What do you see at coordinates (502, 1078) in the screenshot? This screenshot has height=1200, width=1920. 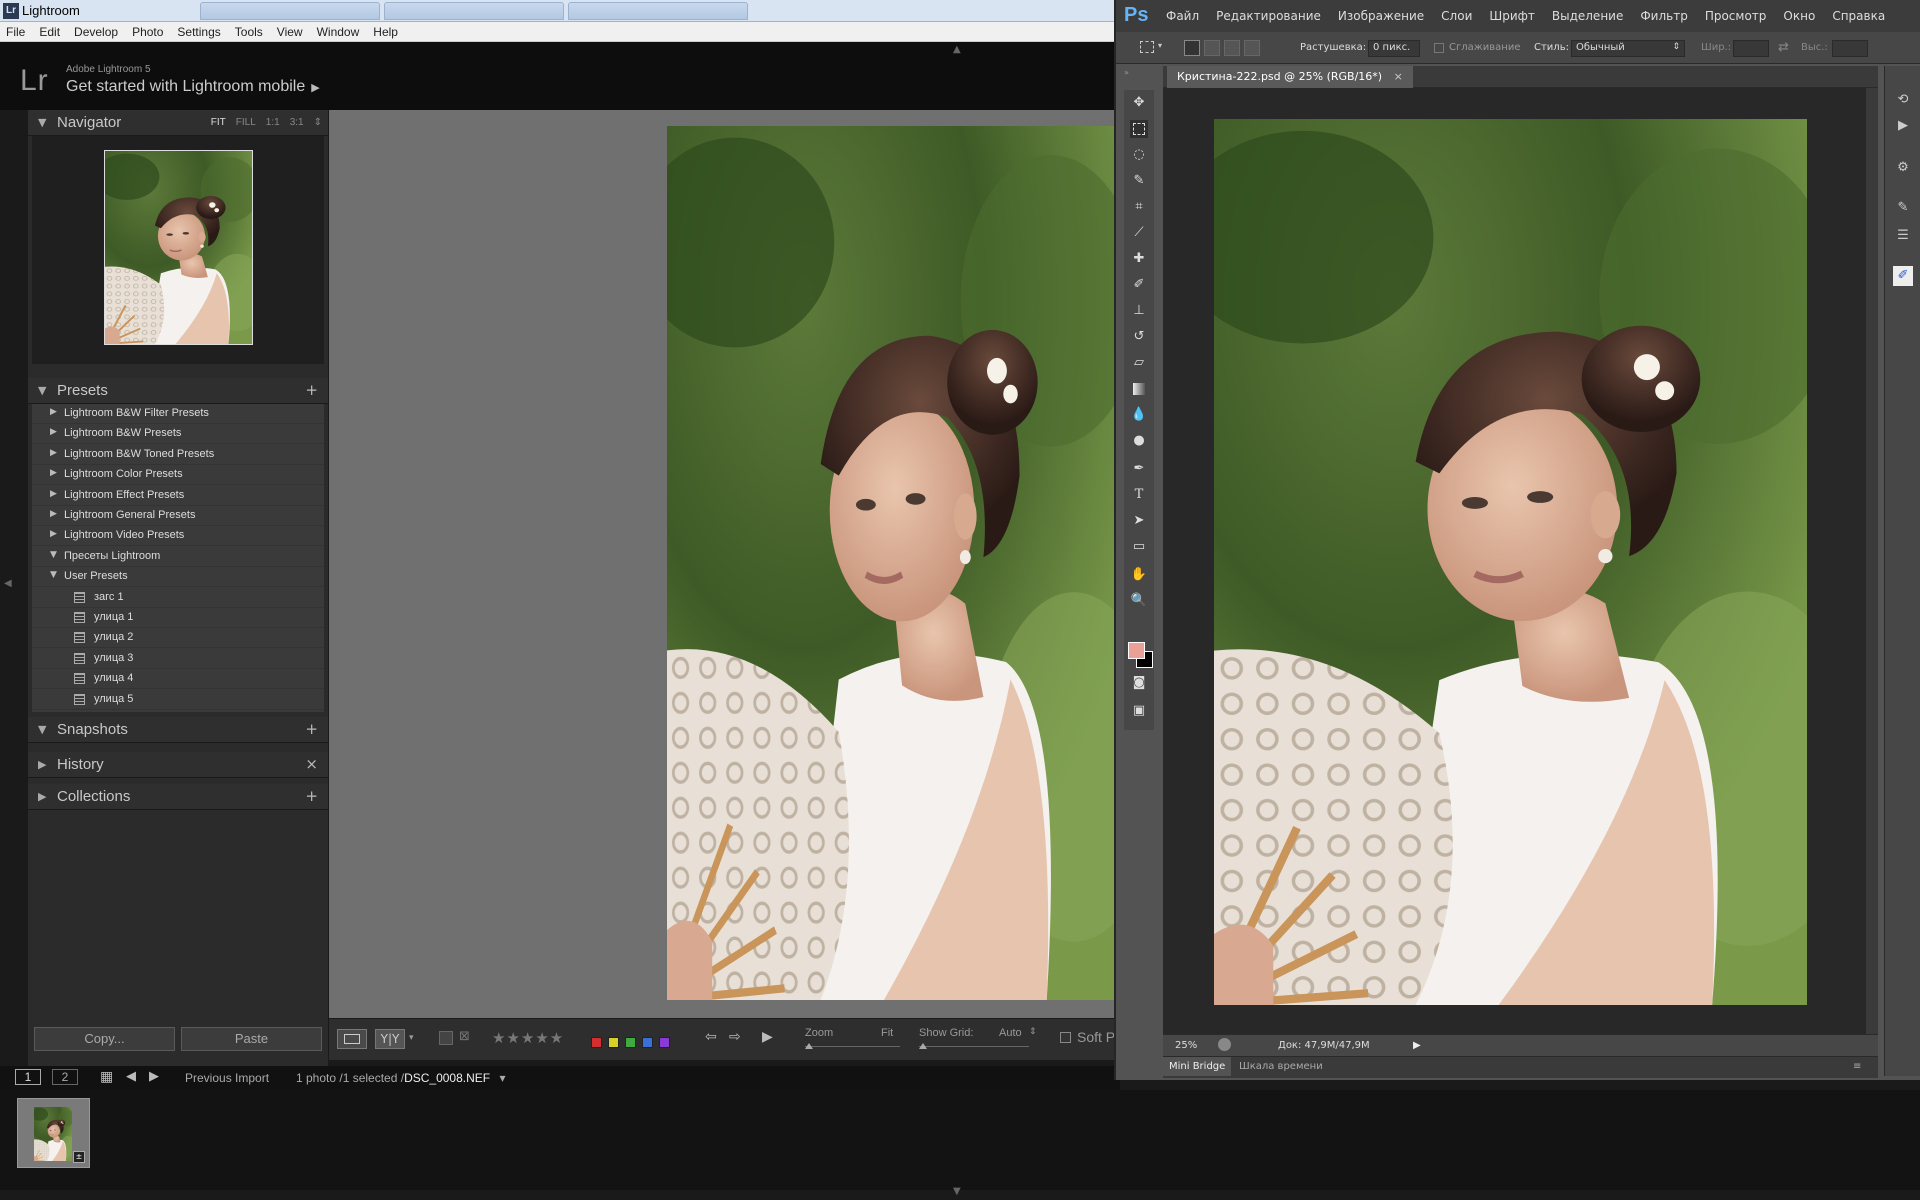 I see `filename-dropdown-icon: ▾` at bounding box center [502, 1078].